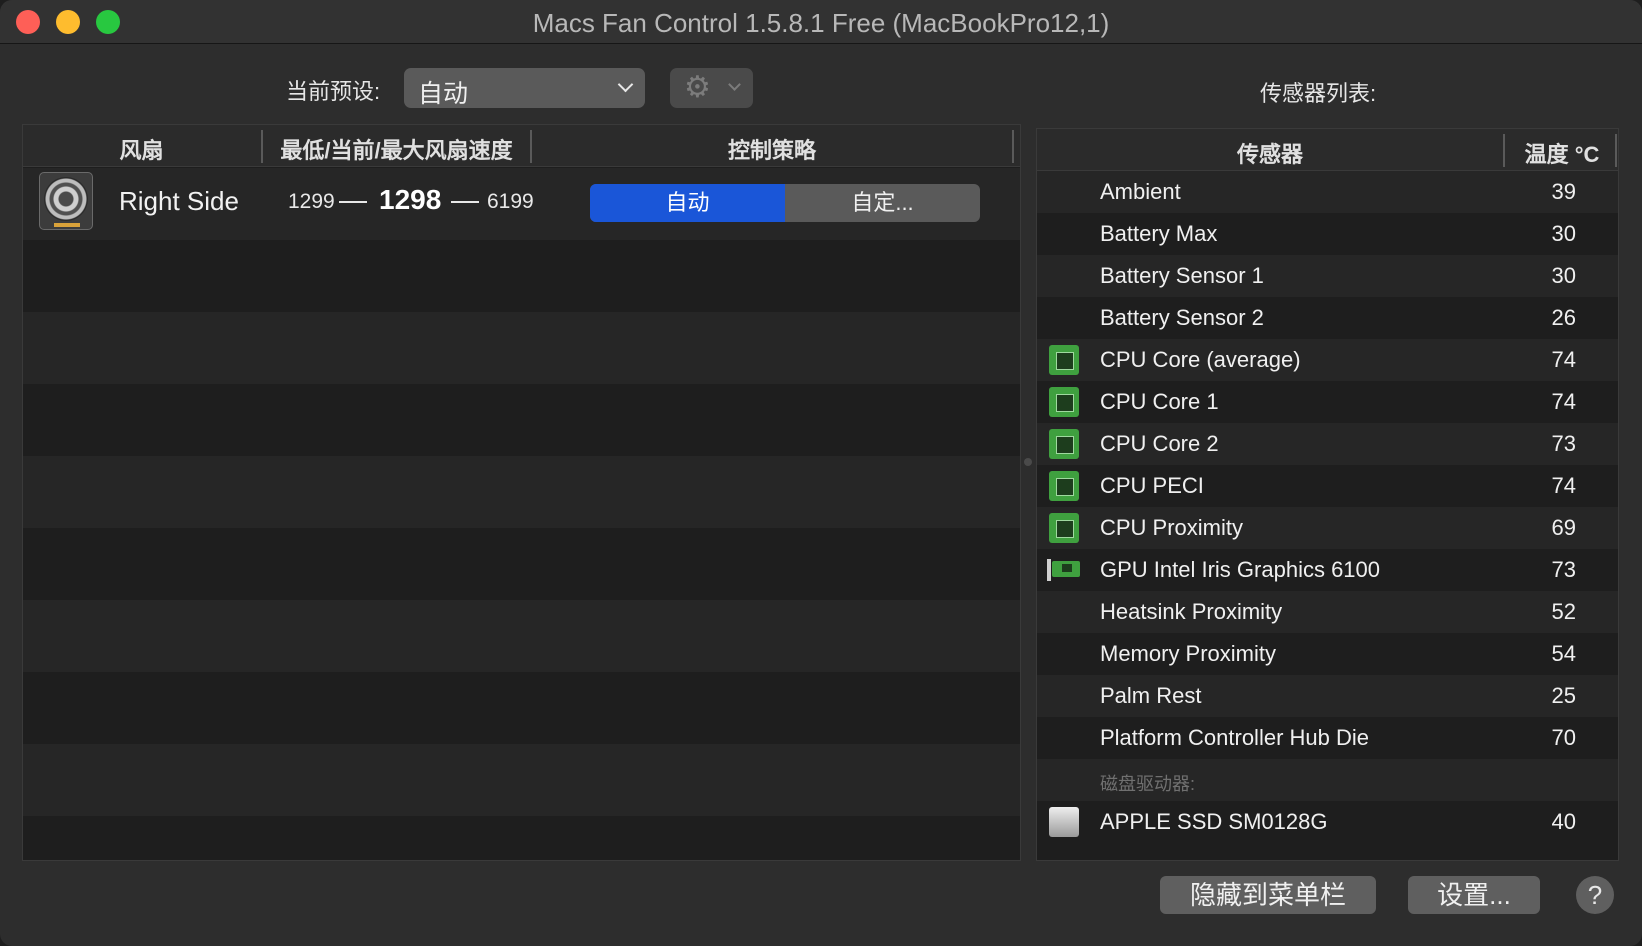 This screenshot has width=1642, height=946. Describe the element at coordinates (1064, 822) in the screenshot. I see `ssd-drive-icon` at that location.